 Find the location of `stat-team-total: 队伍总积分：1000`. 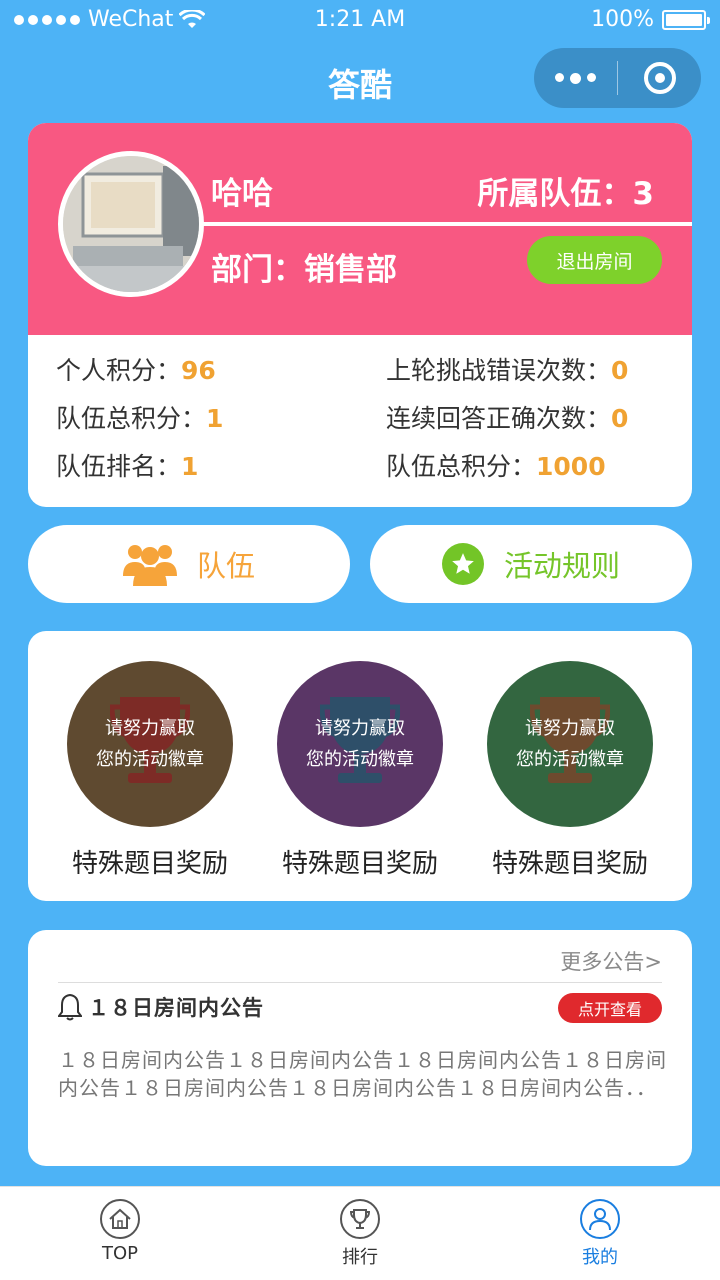

stat-team-total: 队伍总积分：1000 is located at coordinates (496, 465).